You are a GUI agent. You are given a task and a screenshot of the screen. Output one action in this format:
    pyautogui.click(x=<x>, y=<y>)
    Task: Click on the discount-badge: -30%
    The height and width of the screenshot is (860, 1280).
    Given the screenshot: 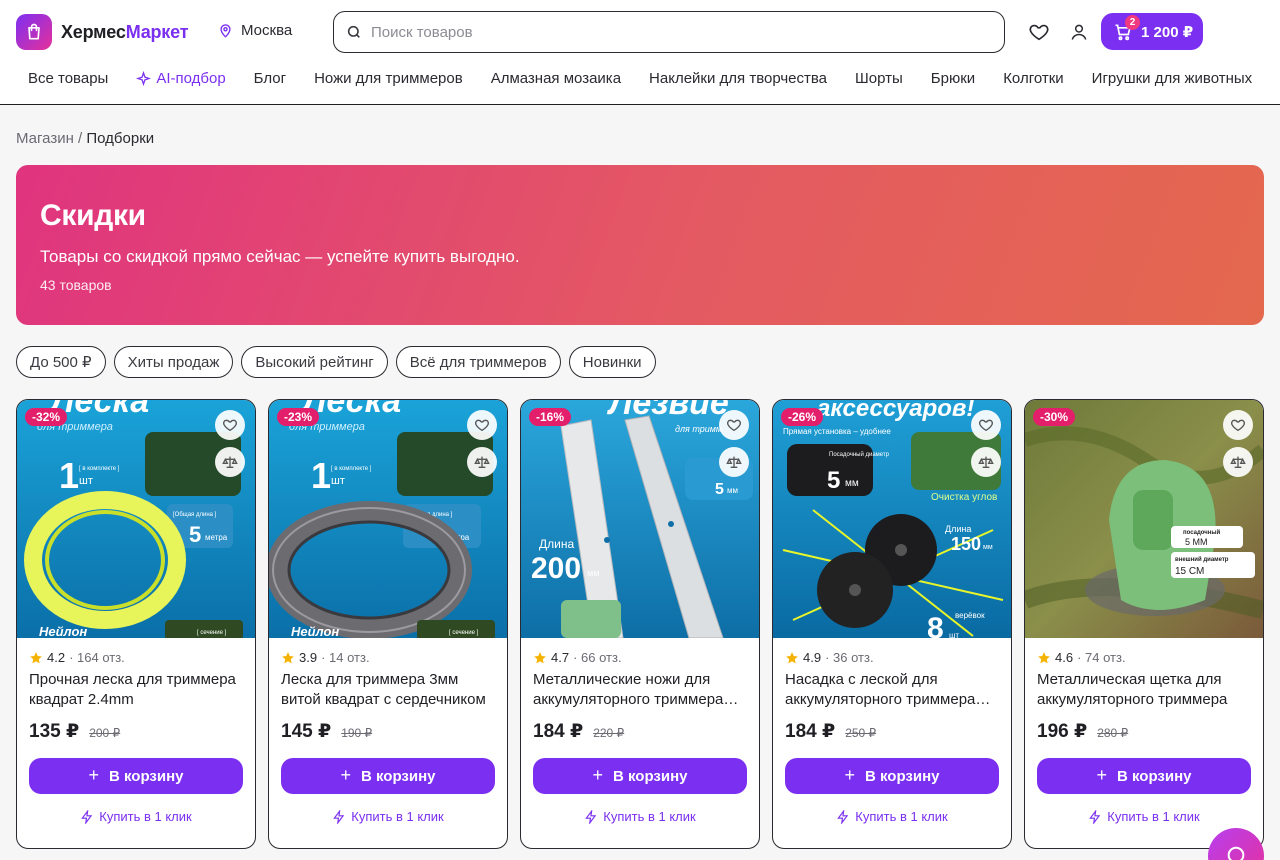 What is the action you would take?
    pyautogui.click(x=1054, y=417)
    